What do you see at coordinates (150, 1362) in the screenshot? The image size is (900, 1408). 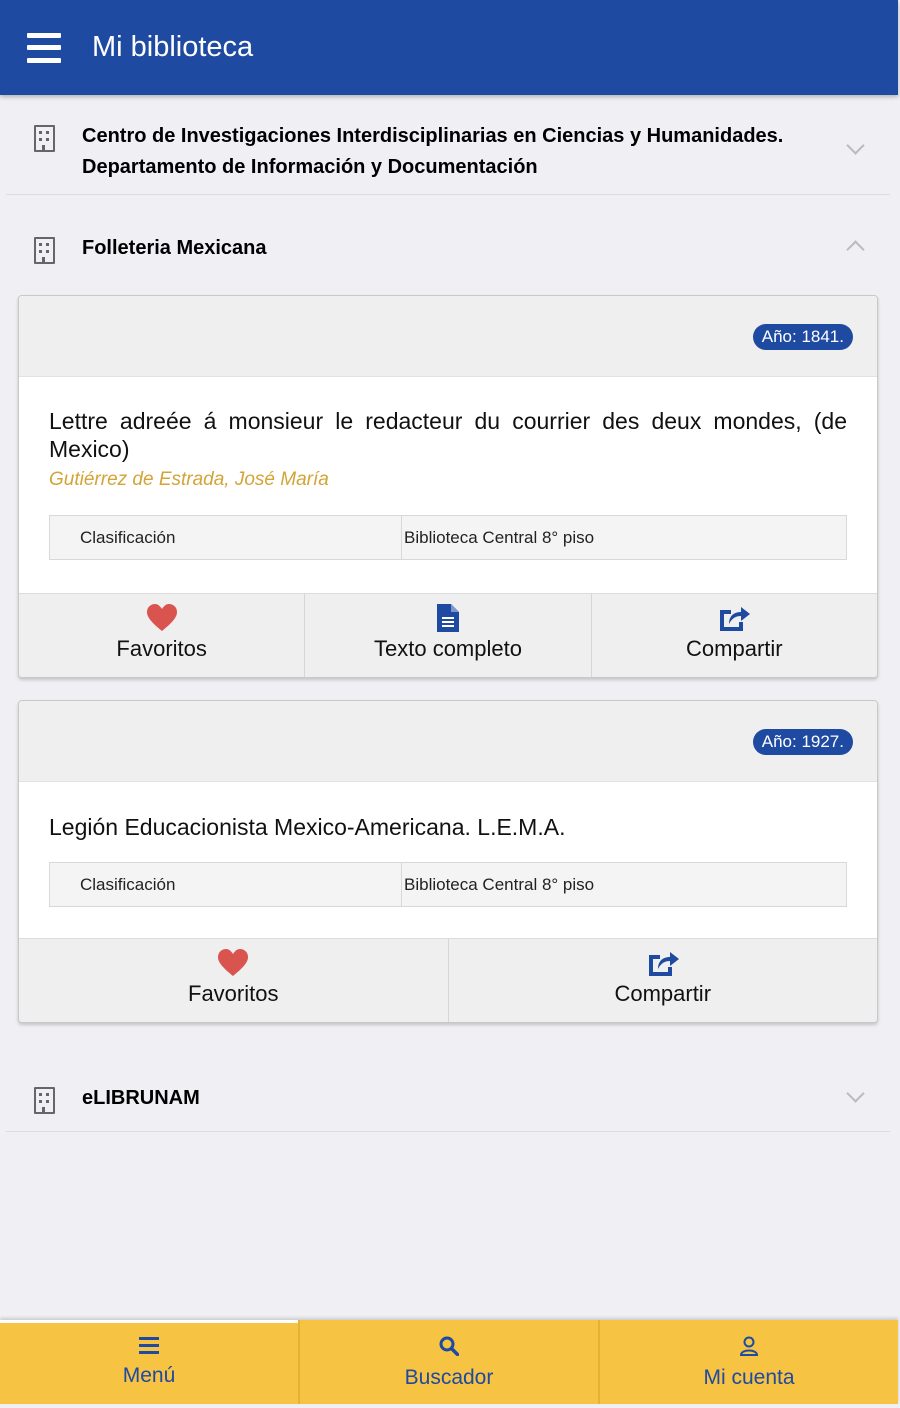 I see `nav-menu: Menú` at bounding box center [150, 1362].